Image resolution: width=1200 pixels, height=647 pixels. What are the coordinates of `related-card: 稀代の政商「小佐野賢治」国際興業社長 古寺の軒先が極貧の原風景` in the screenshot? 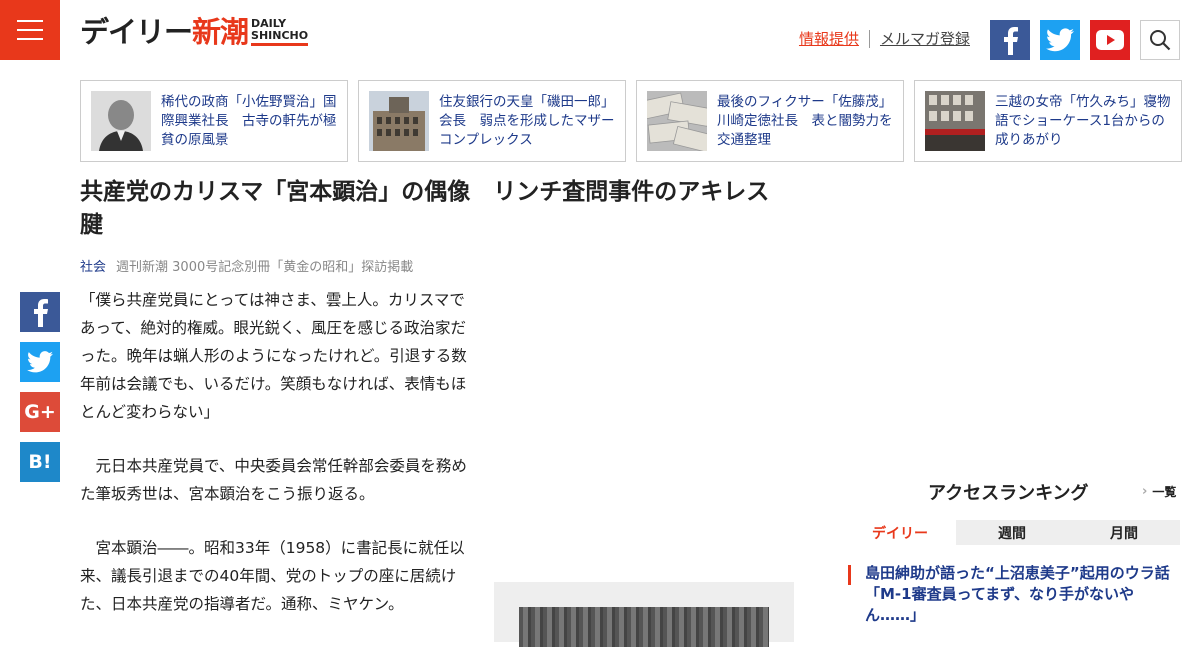 It's located at (214, 121).